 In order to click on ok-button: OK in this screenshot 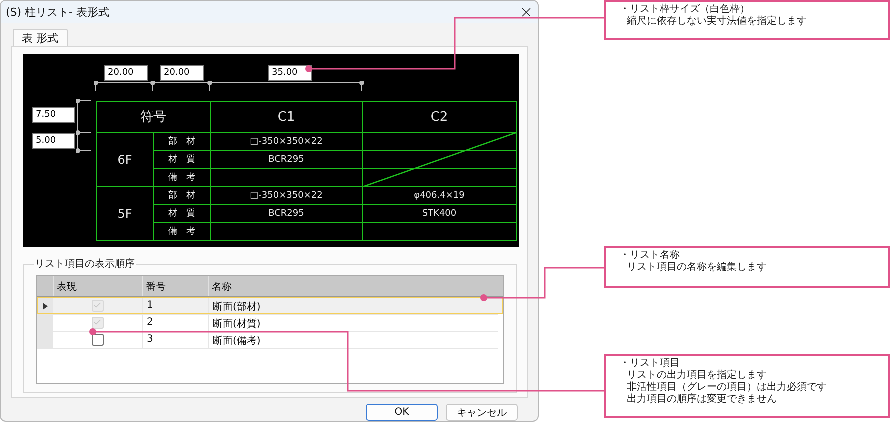, I will do `click(402, 412)`.